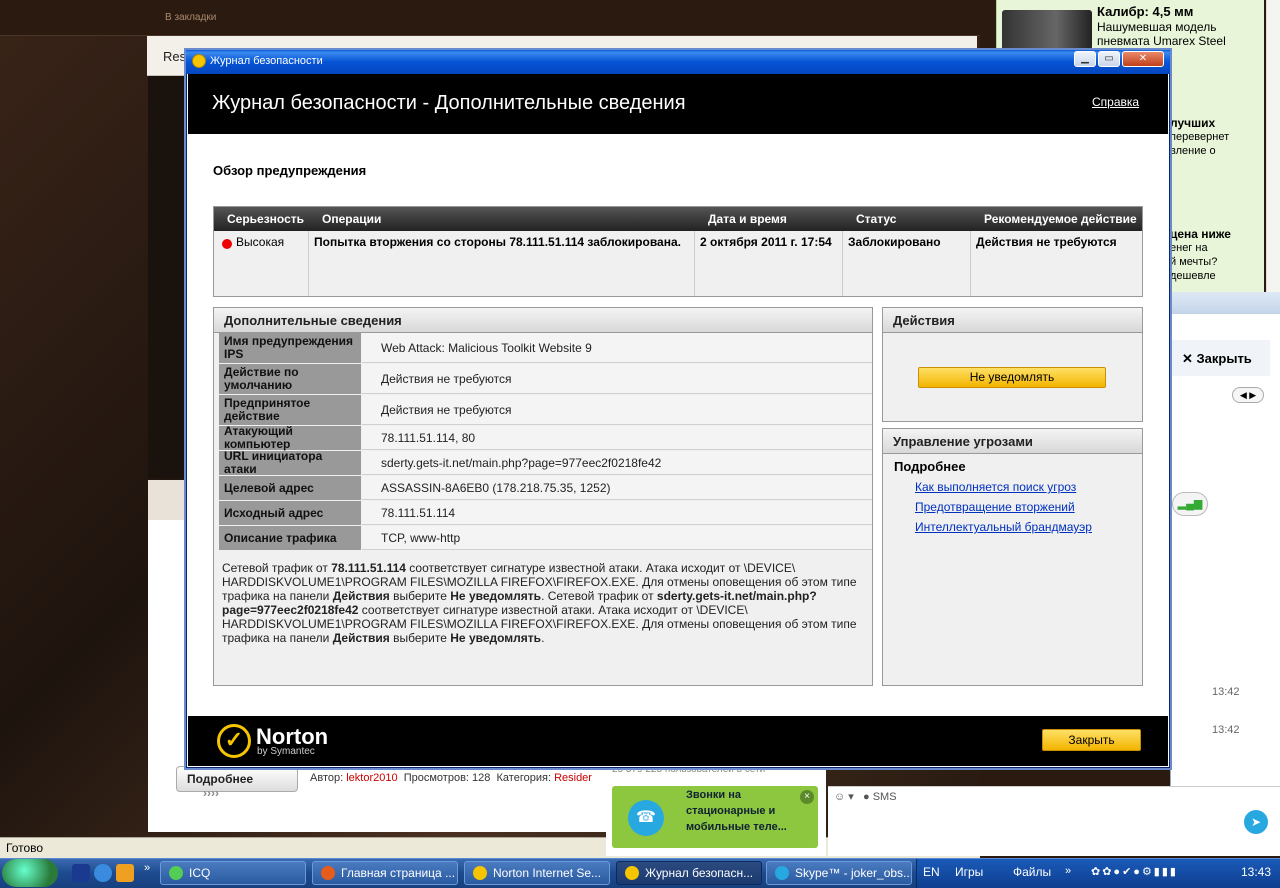 The height and width of the screenshot is (888, 1280). What do you see at coordinates (782, 873) in the screenshot?
I see `skype-icon` at bounding box center [782, 873].